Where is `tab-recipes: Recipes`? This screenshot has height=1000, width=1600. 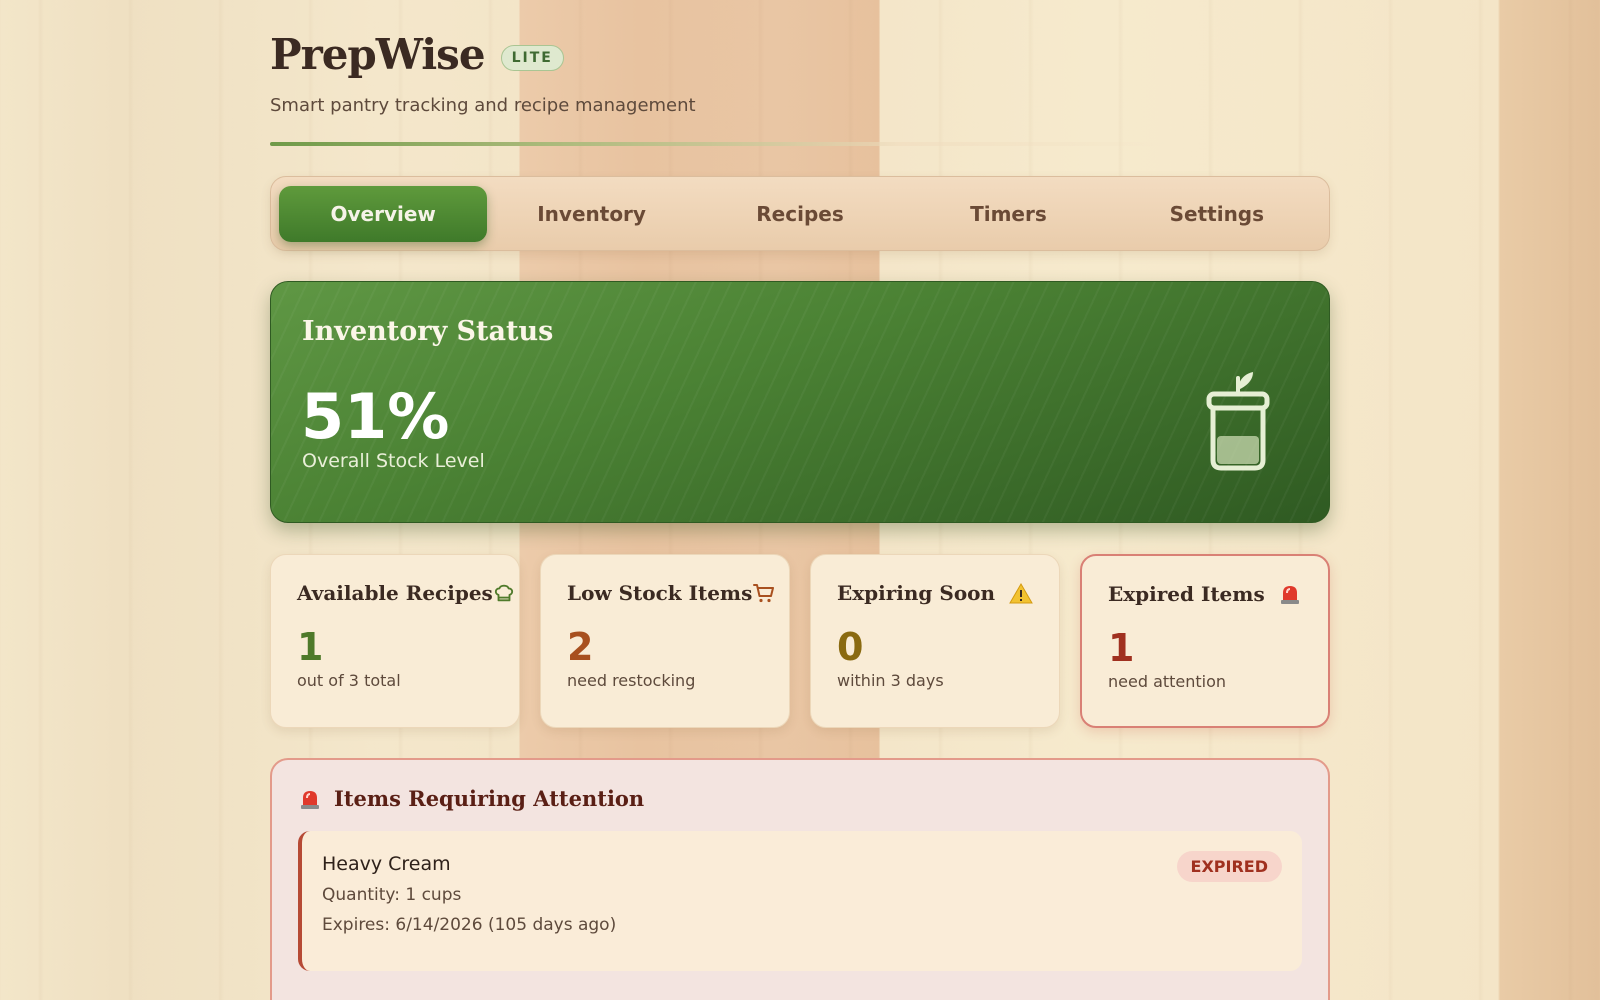
tab-recipes: Recipes is located at coordinates (800, 214).